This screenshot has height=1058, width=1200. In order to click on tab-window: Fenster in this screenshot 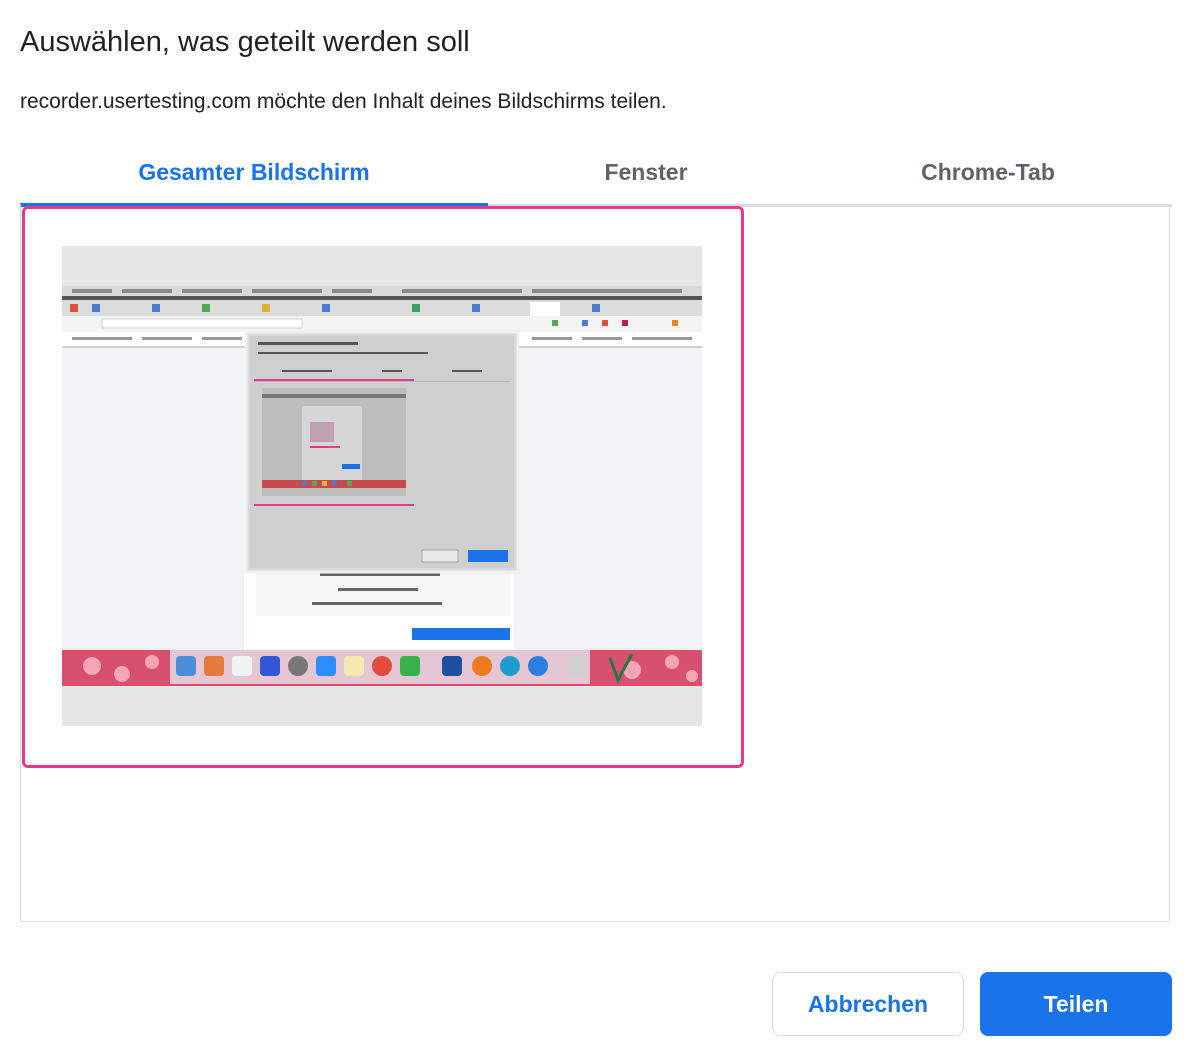, I will do `click(646, 172)`.